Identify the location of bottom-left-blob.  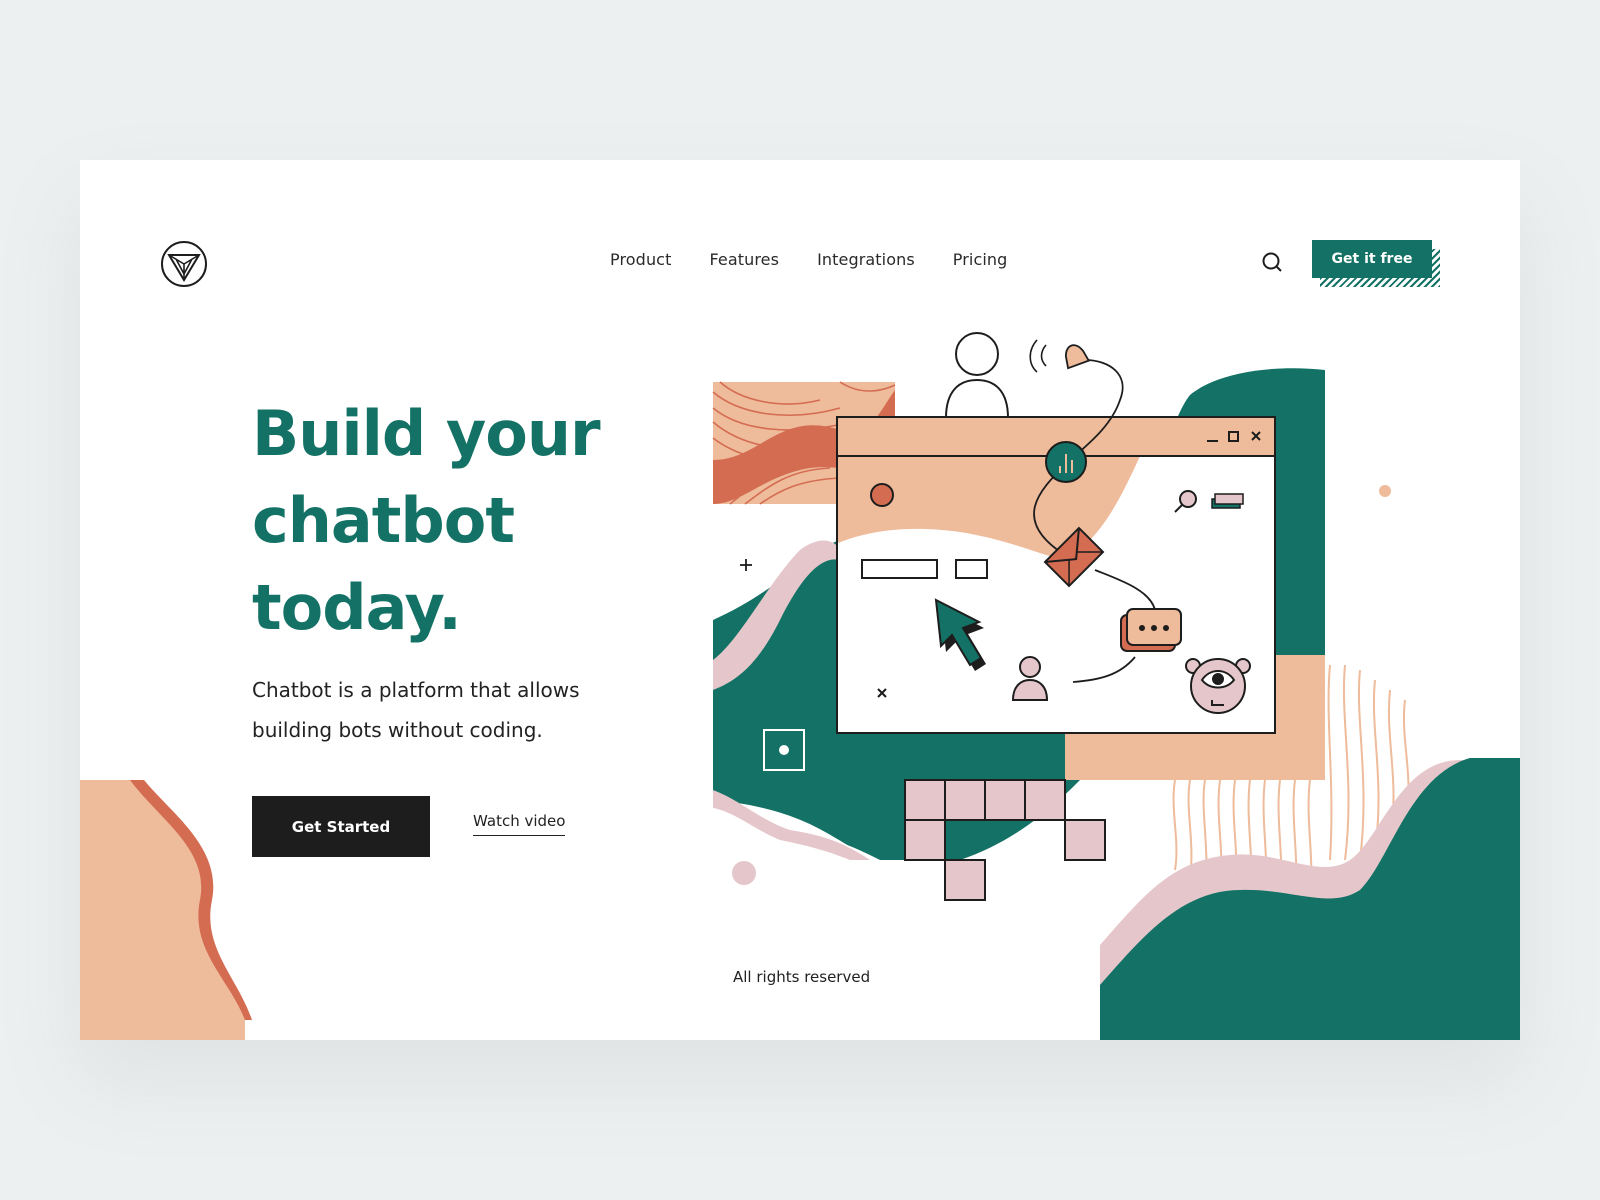
(166, 910).